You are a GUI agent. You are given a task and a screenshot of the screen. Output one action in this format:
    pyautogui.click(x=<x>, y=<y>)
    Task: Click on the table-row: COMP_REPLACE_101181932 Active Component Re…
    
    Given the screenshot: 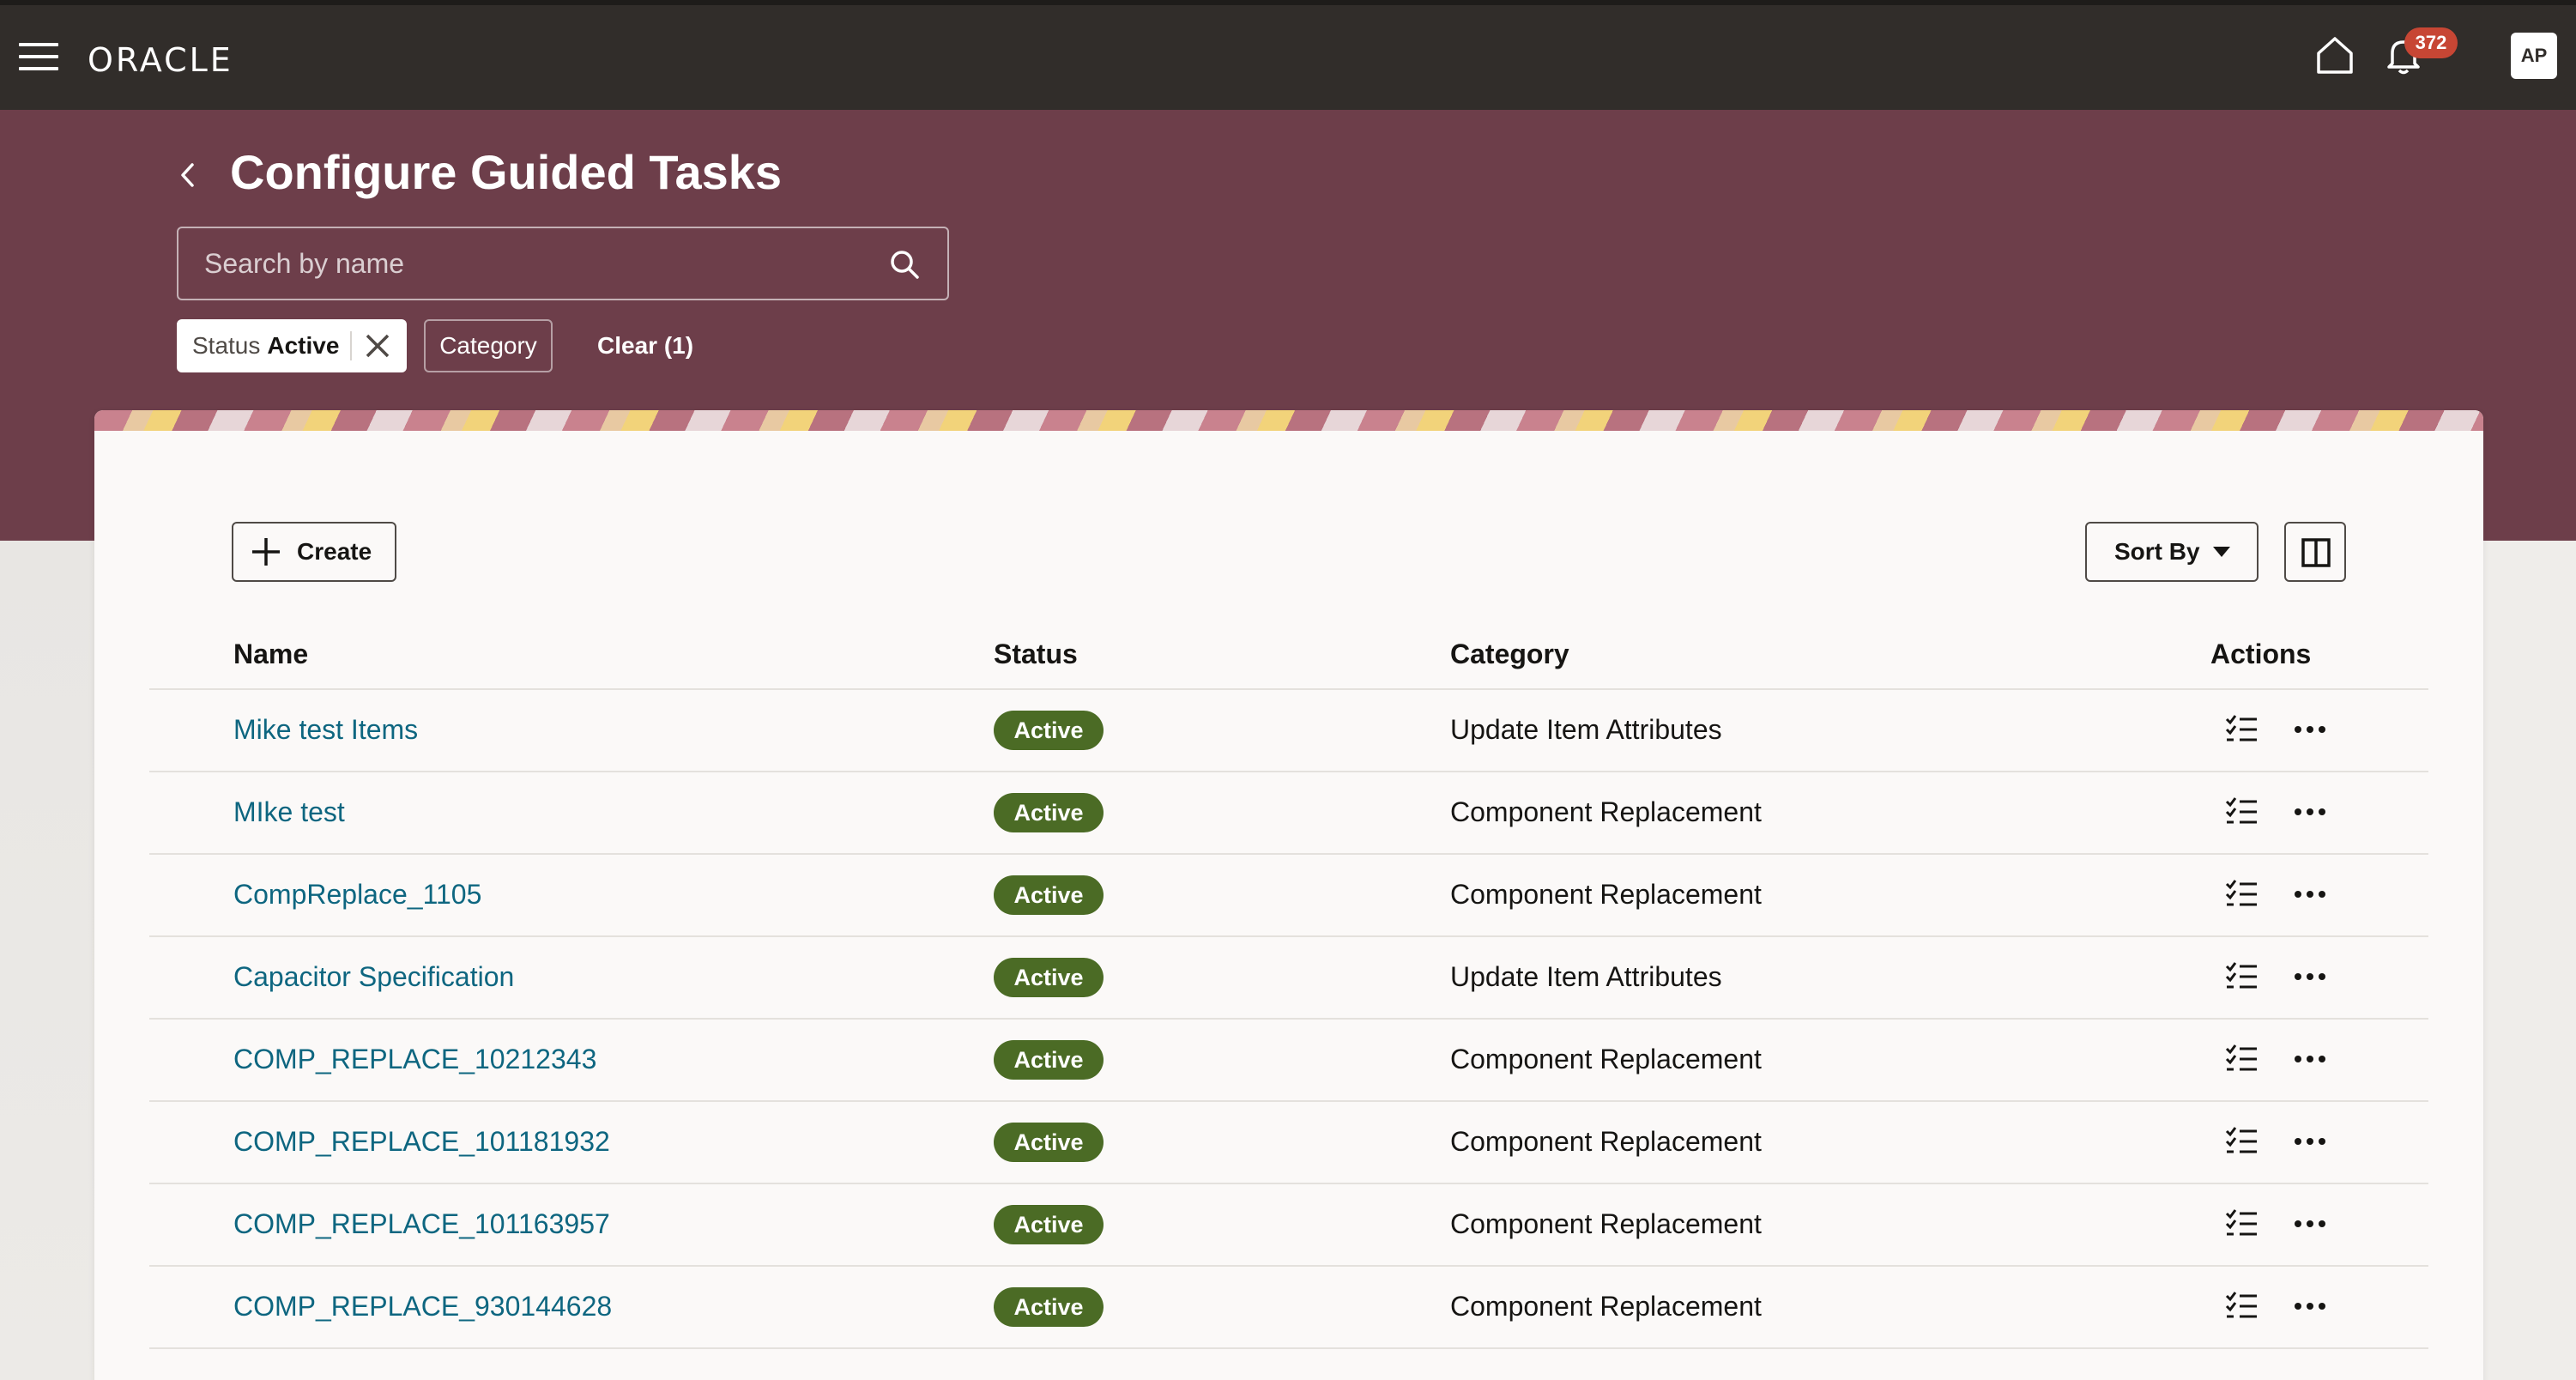 What is the action you would take?
    pyautogui.click(x=1288, y=1143)
    